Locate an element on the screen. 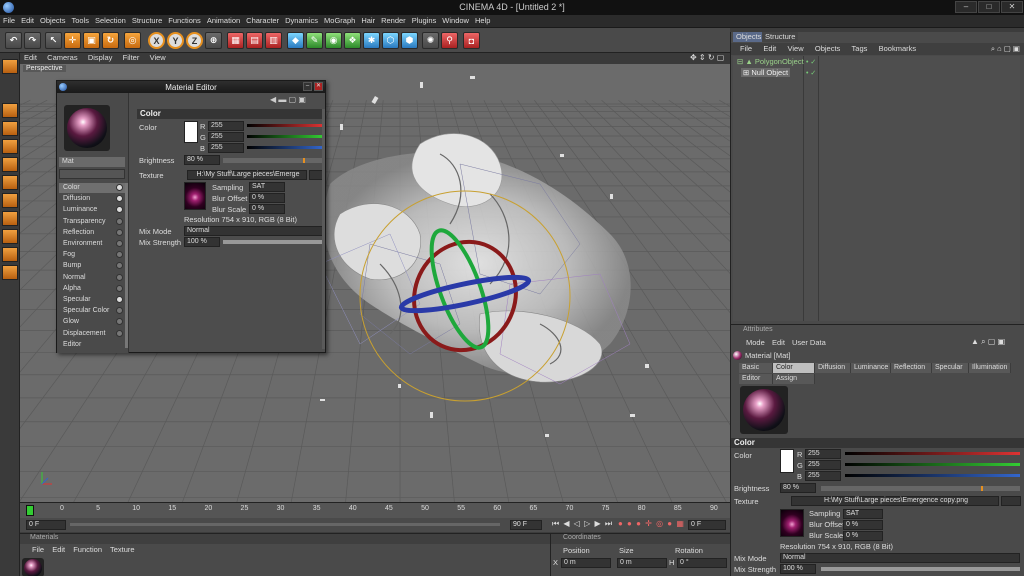 This screenshot has height=576, width=1024. attr-b-field: 255 is located at coordinates (823, 476).